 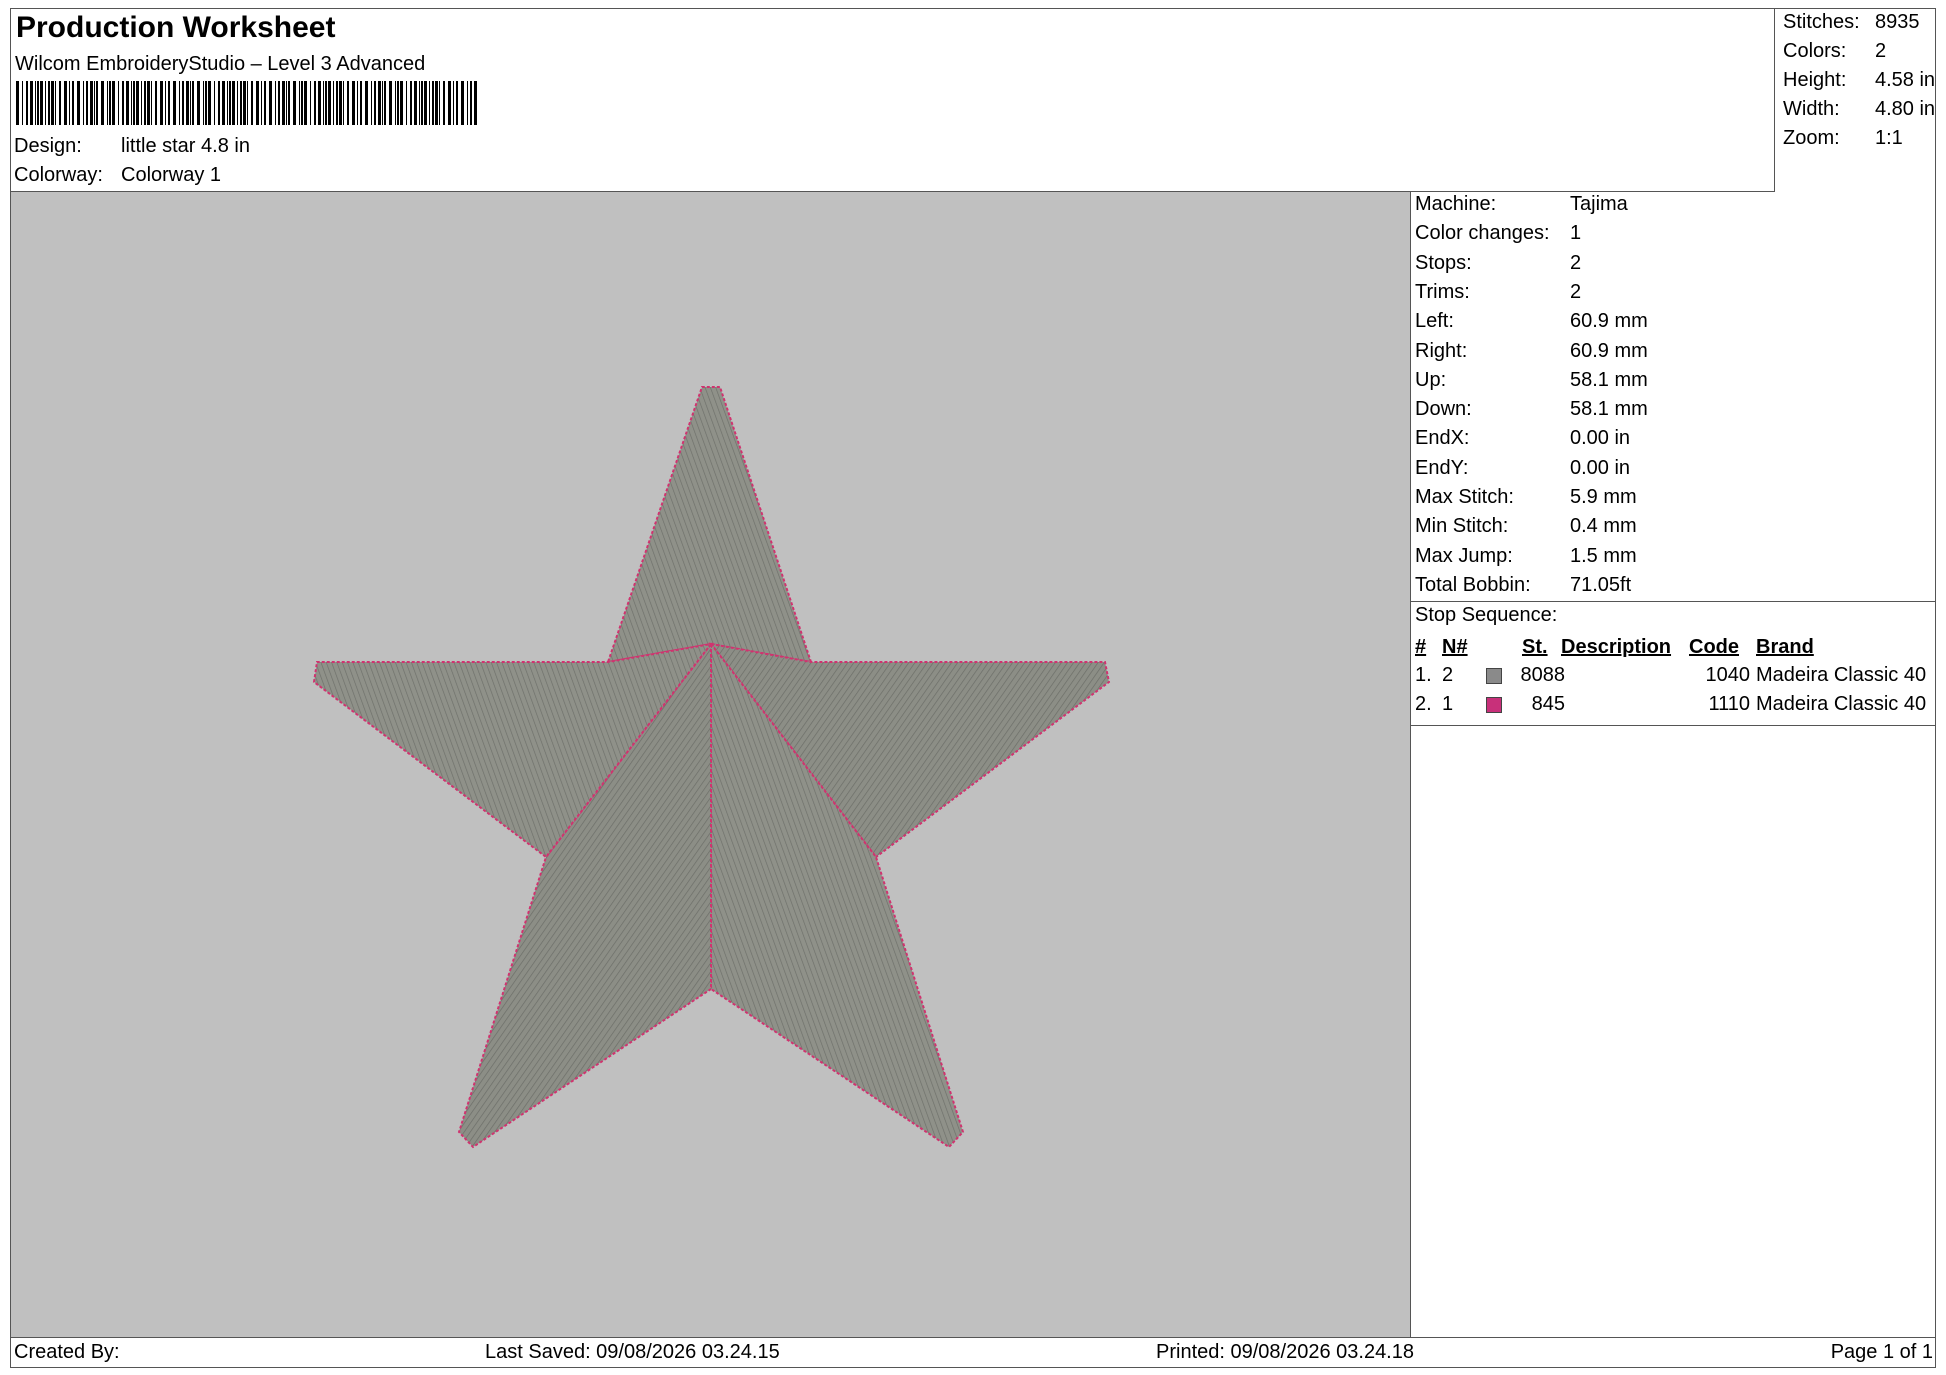 What do you see at coordinates (67, 1352) in the screenshot?
I see `created-by: Created By:` at bounding box center [67, 1352].